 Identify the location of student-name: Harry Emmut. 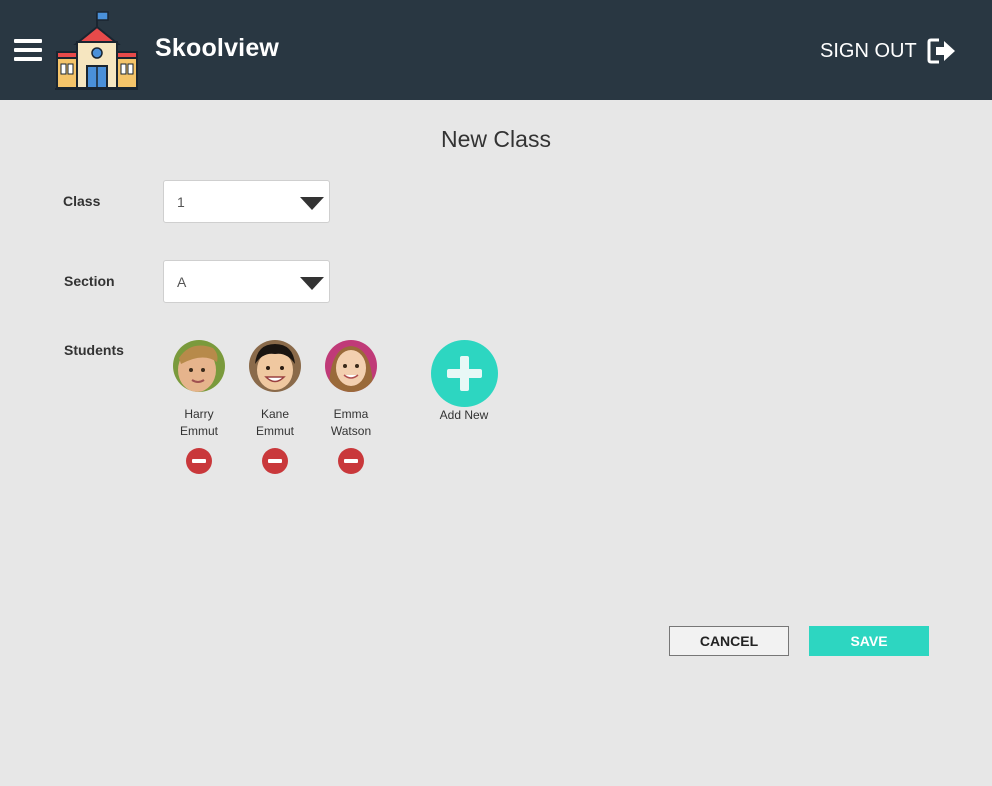
(198, 422).